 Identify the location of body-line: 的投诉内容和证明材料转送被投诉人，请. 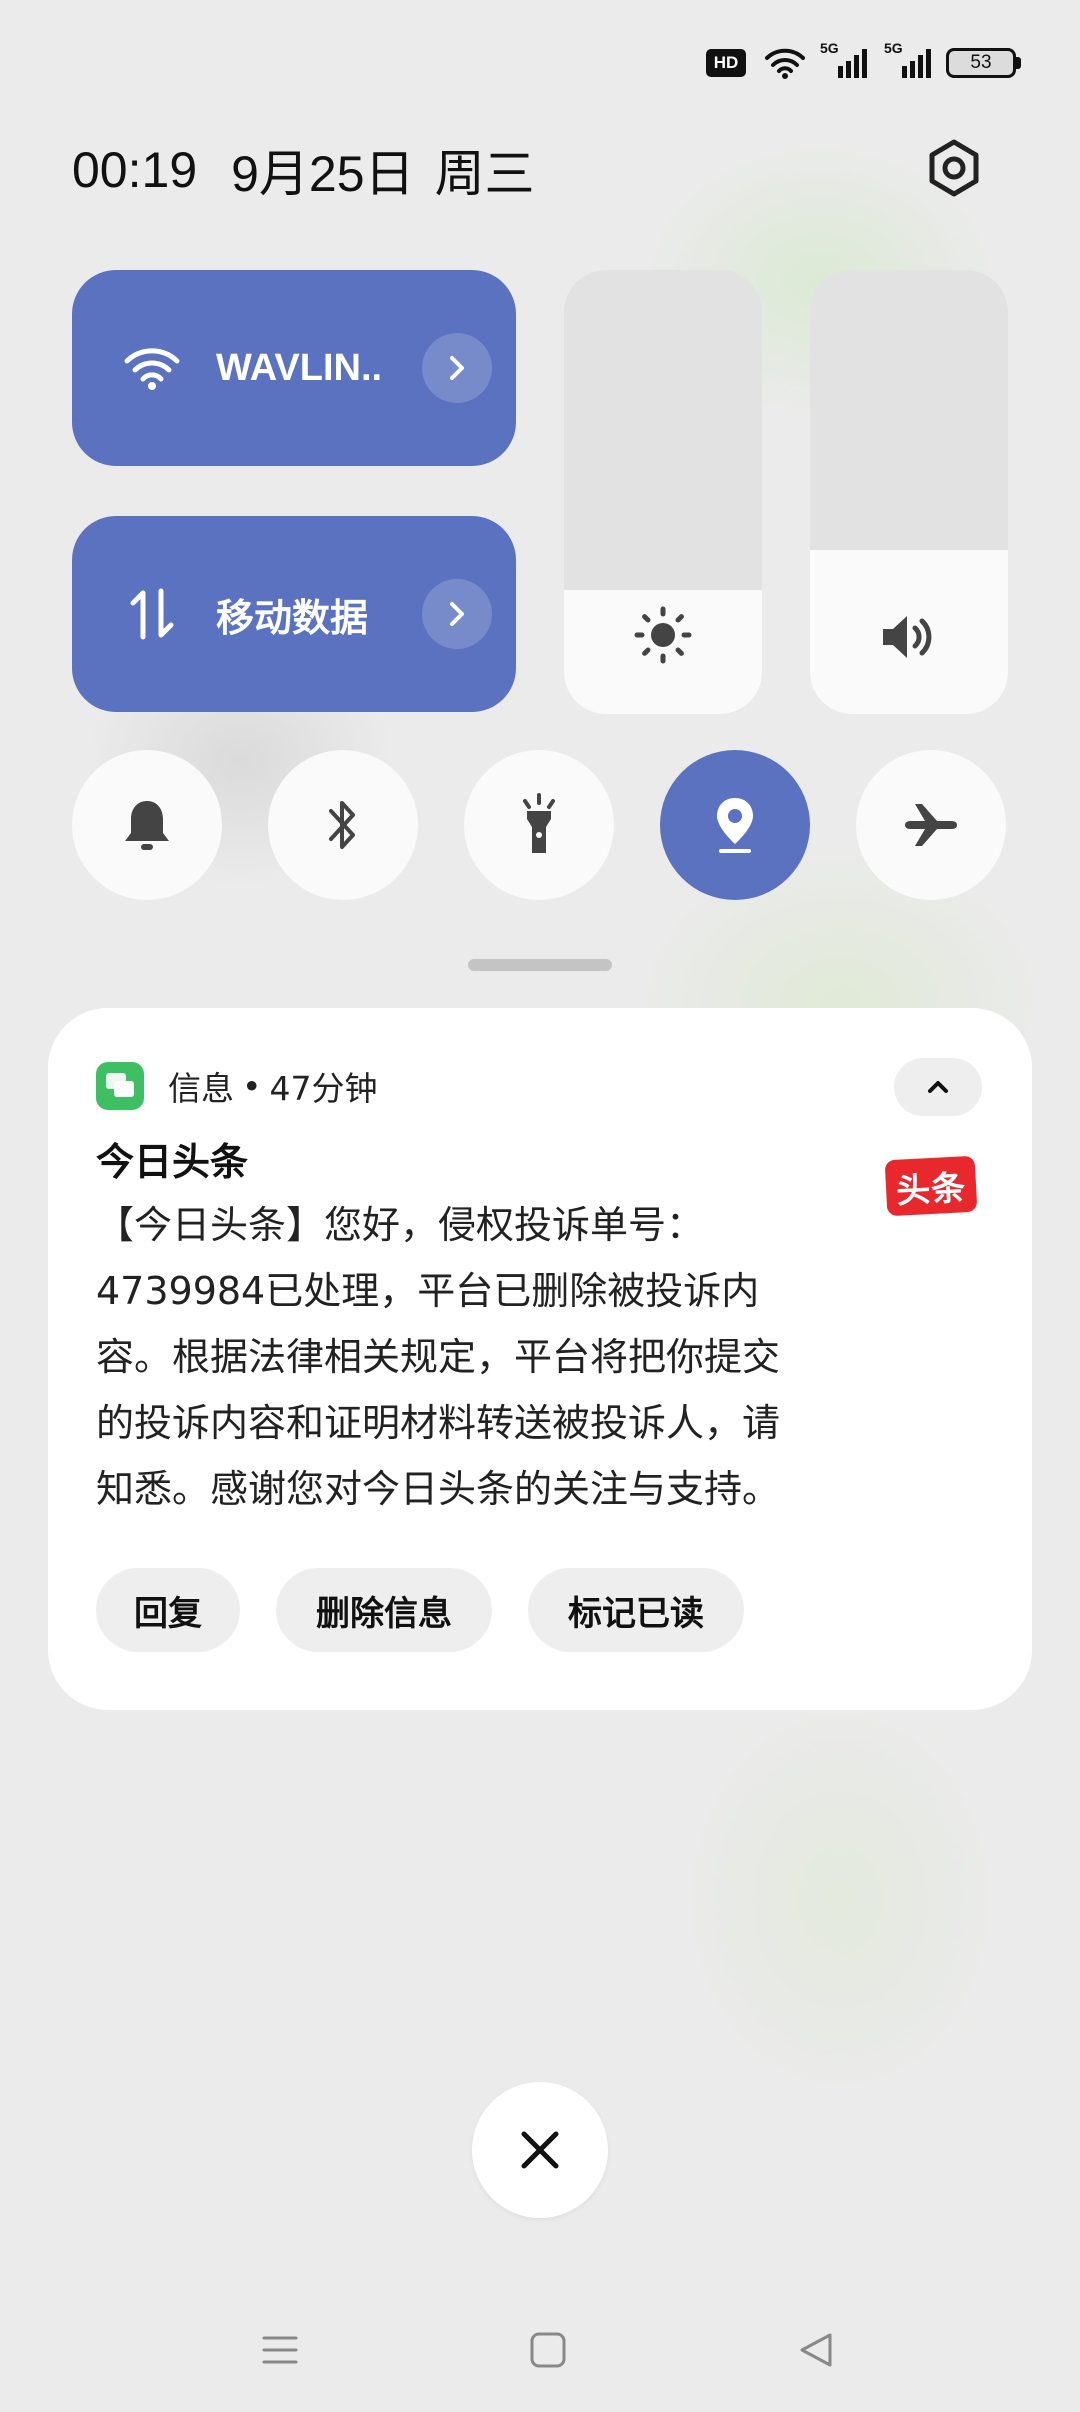
(438, 1423).